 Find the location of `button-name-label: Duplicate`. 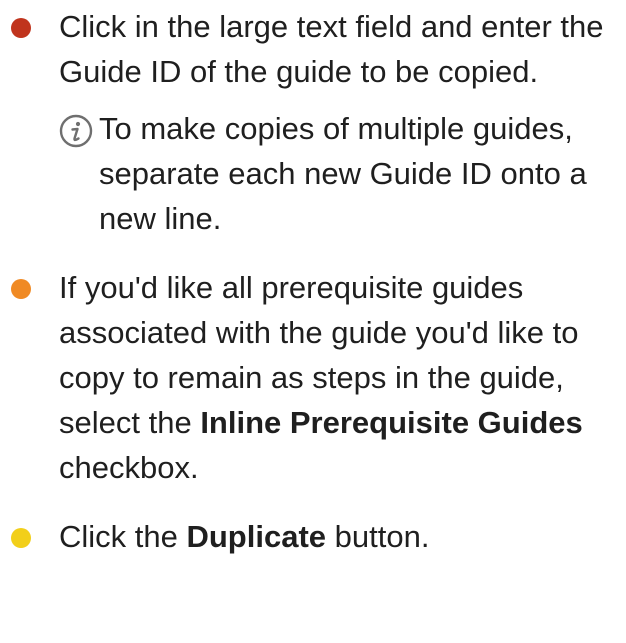

button-name-label: Duplicate is located at coordinates (256, 536).